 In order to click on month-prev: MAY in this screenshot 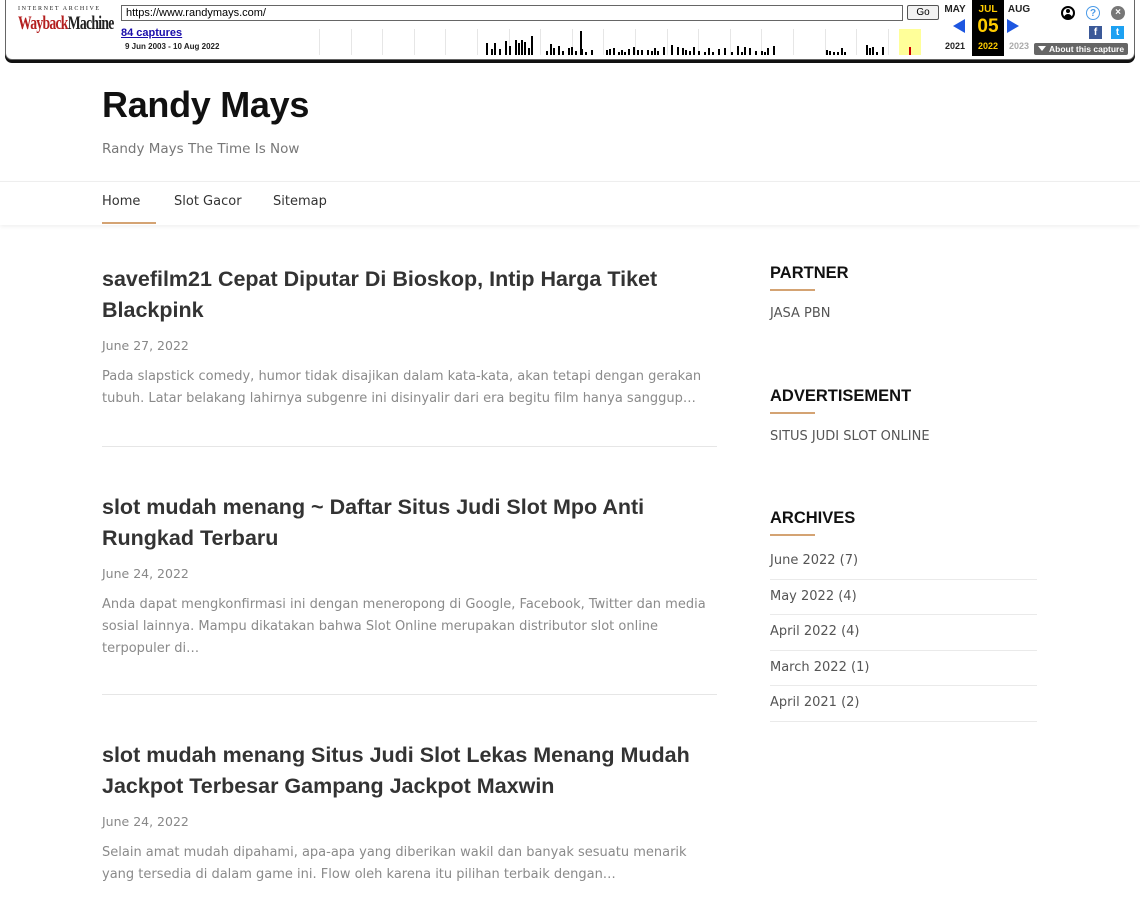, I will do `click(955, 9)`.